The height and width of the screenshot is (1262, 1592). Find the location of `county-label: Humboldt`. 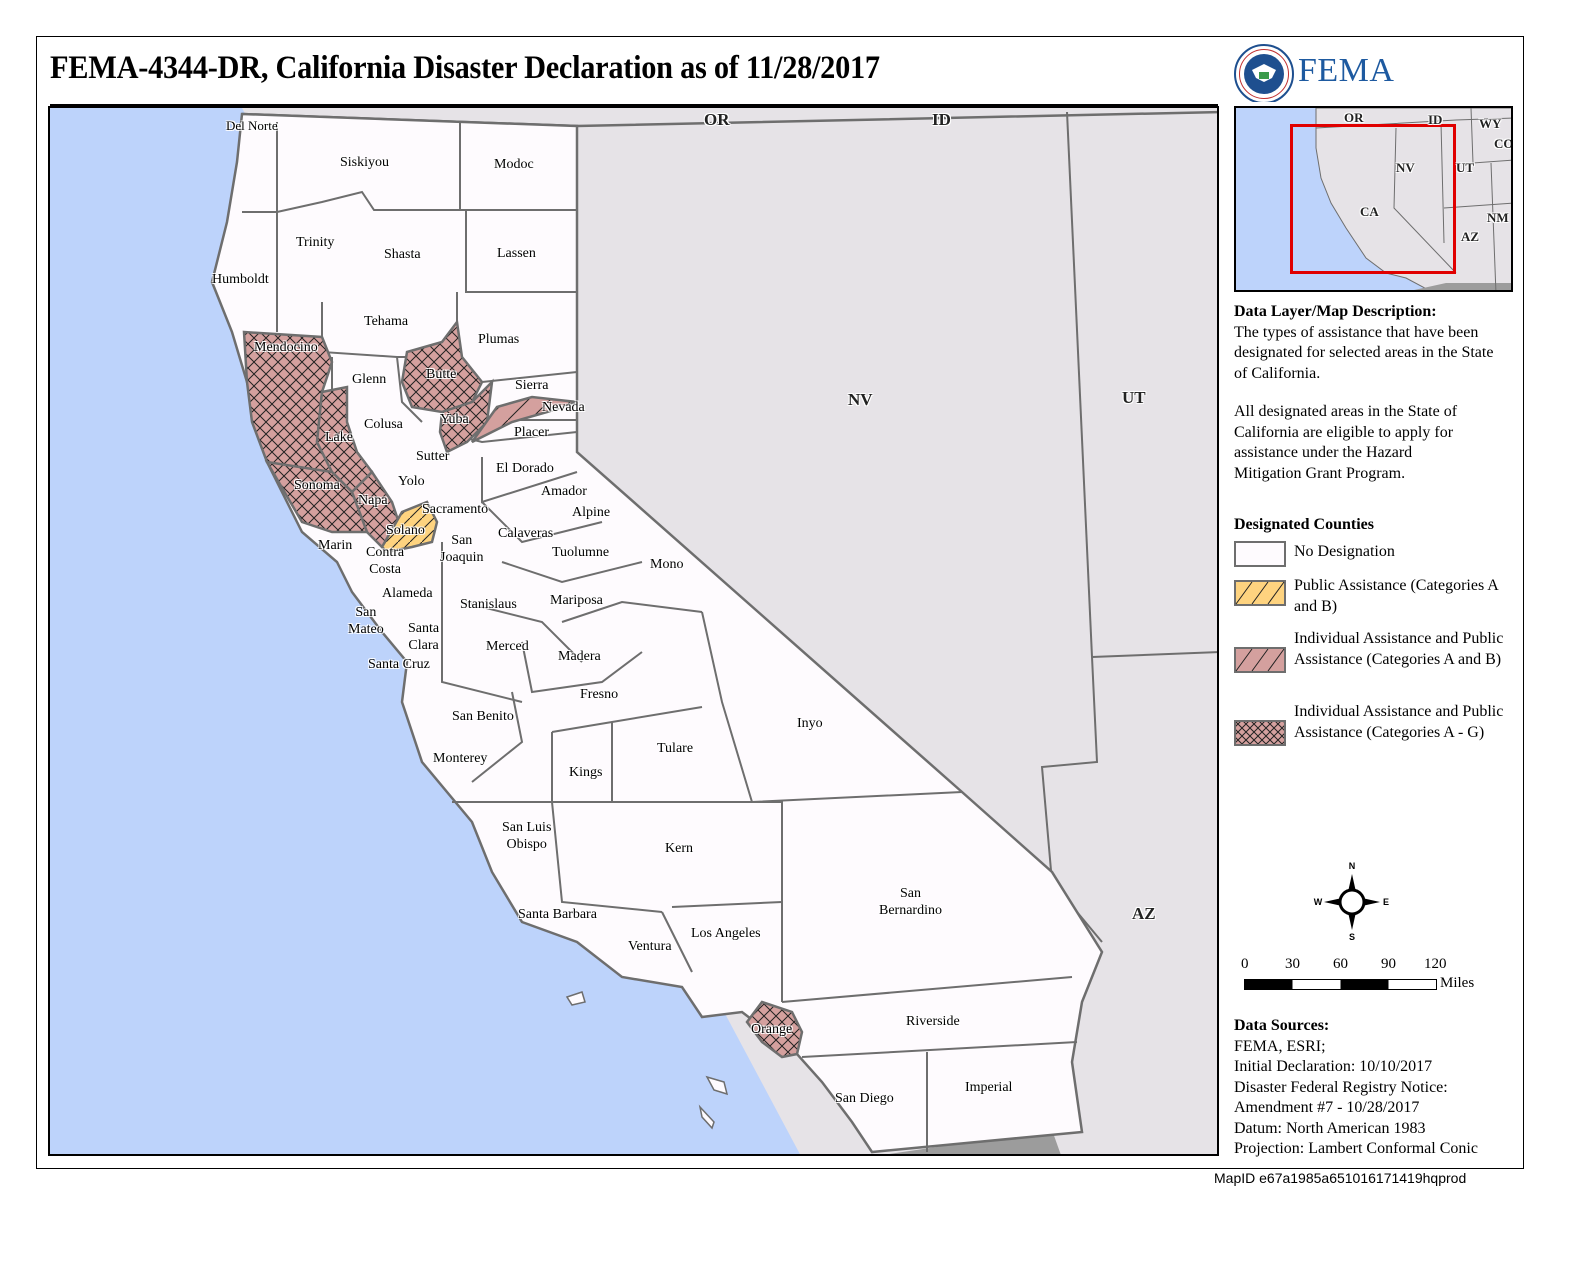

county-label: Humboldt is located at coordinates (240, 279).